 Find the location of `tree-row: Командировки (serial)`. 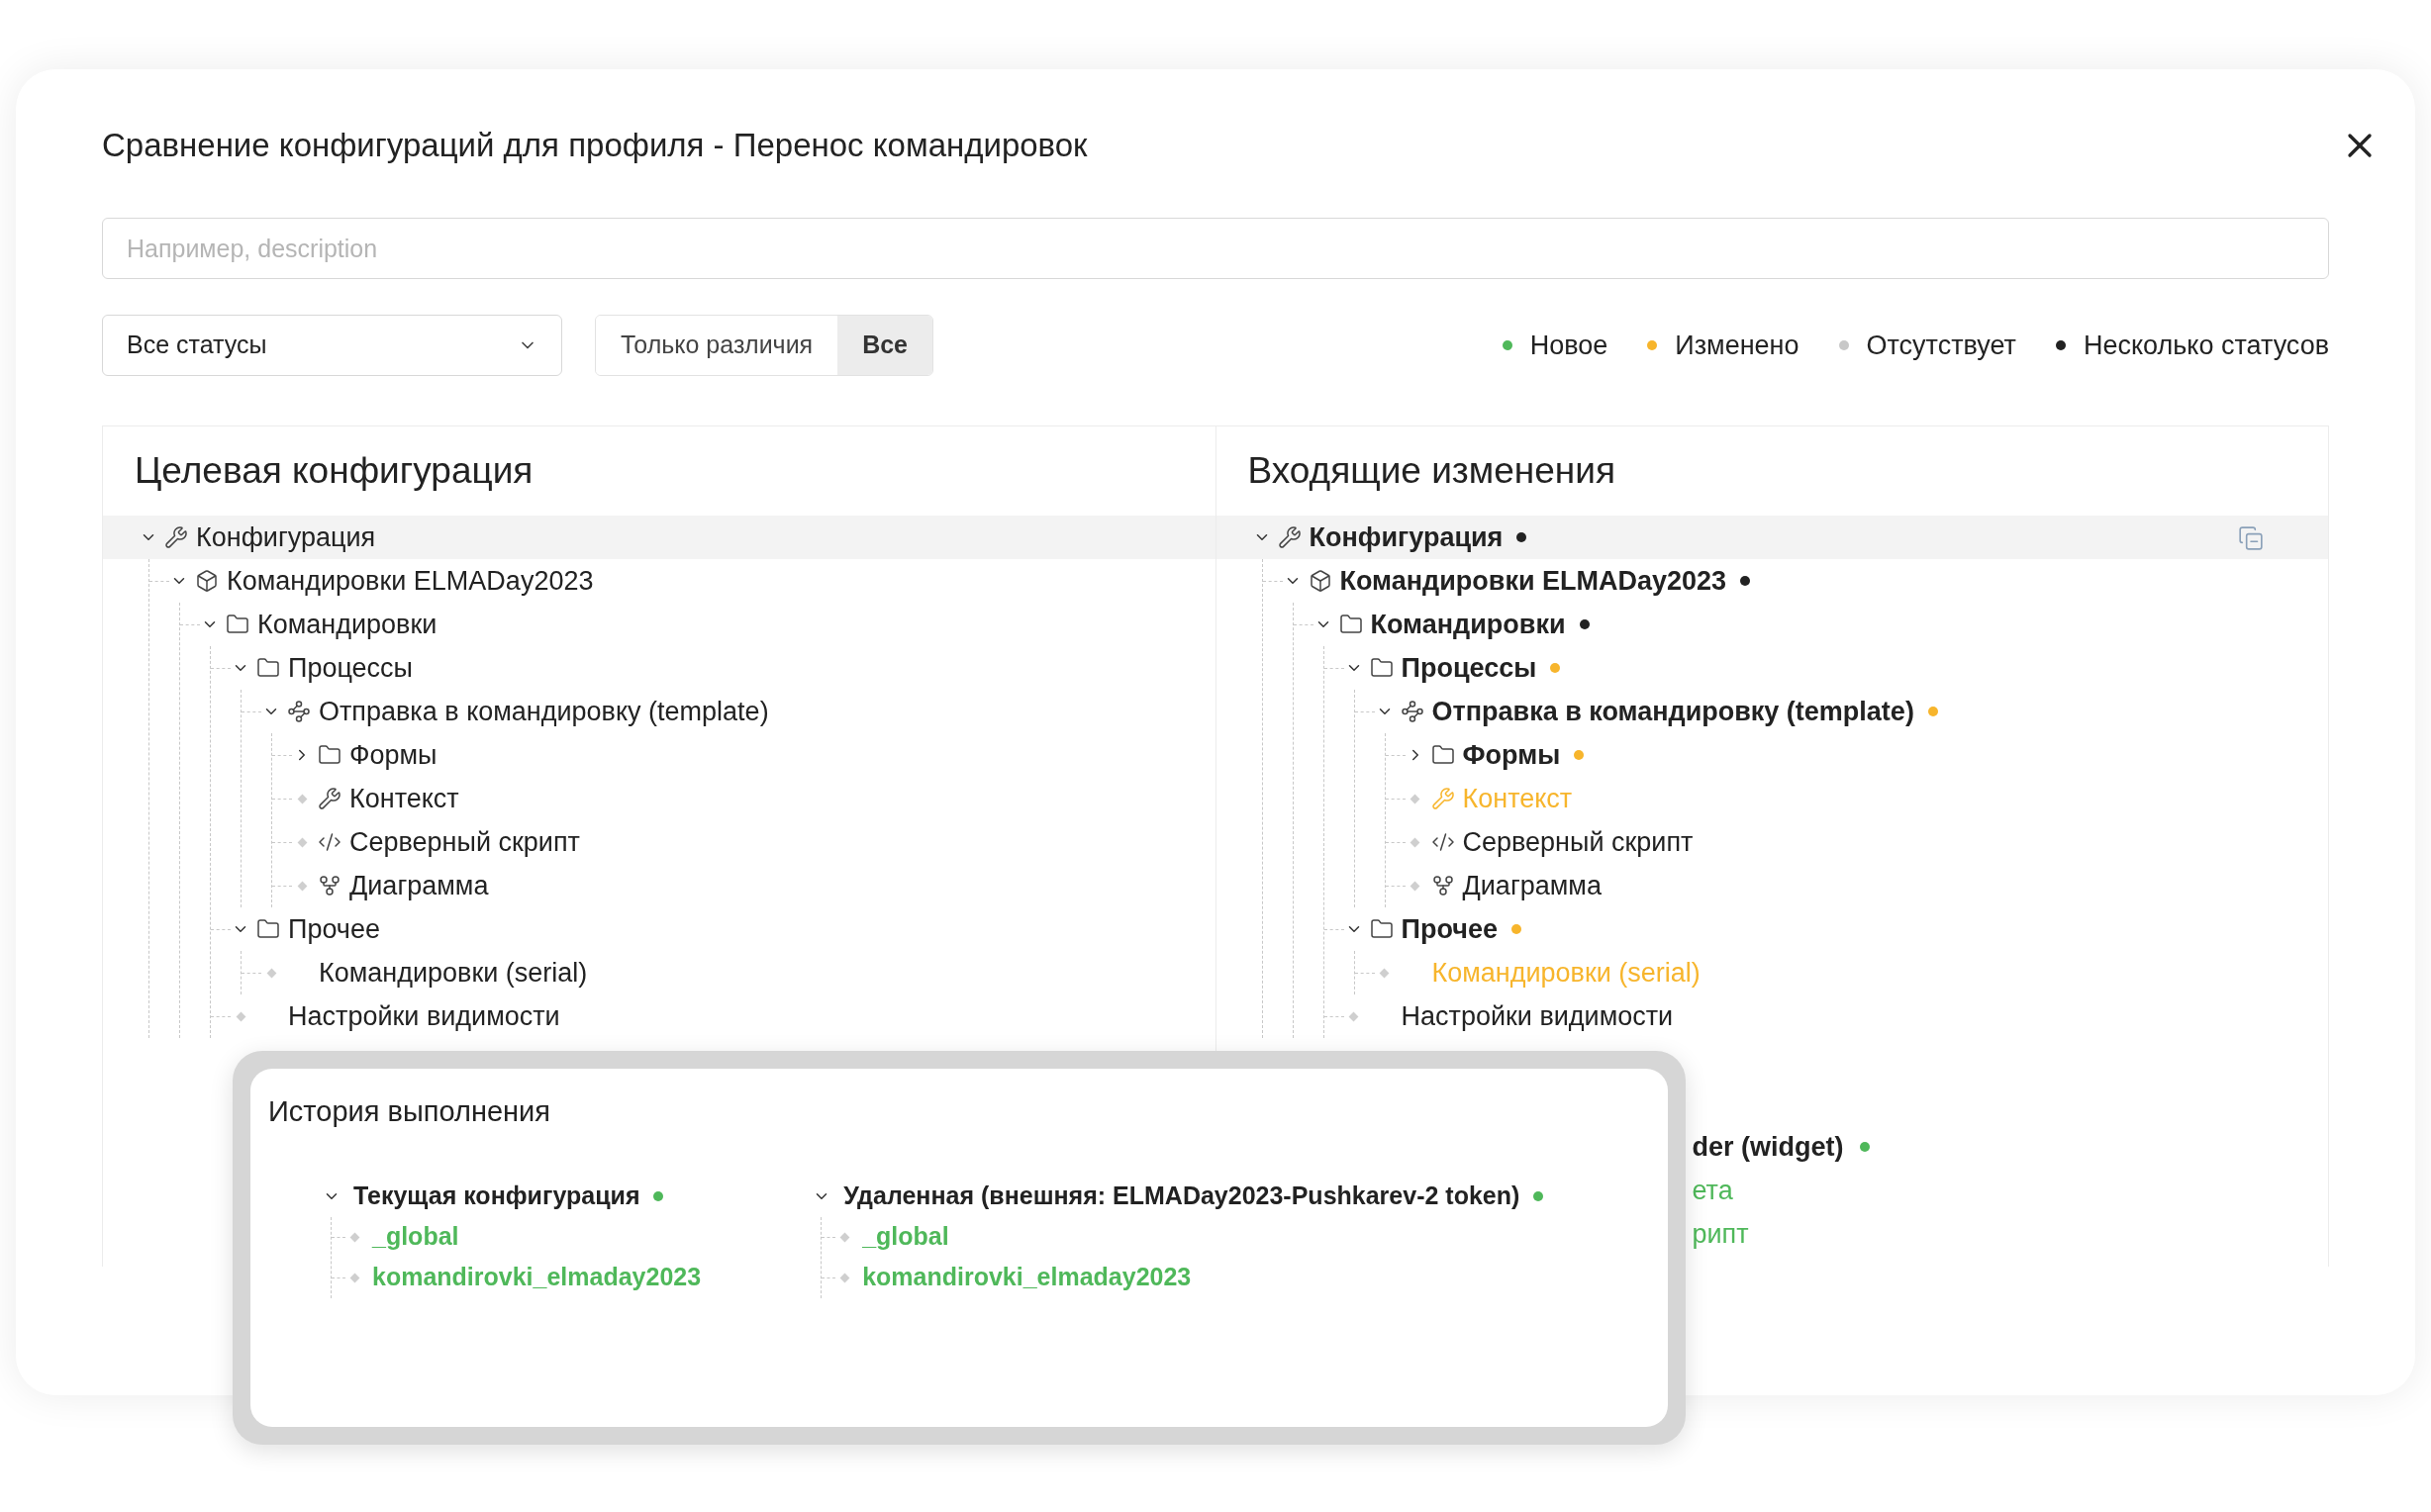

tree-row: Командировки (serial) is located at coordinates (729, 973).